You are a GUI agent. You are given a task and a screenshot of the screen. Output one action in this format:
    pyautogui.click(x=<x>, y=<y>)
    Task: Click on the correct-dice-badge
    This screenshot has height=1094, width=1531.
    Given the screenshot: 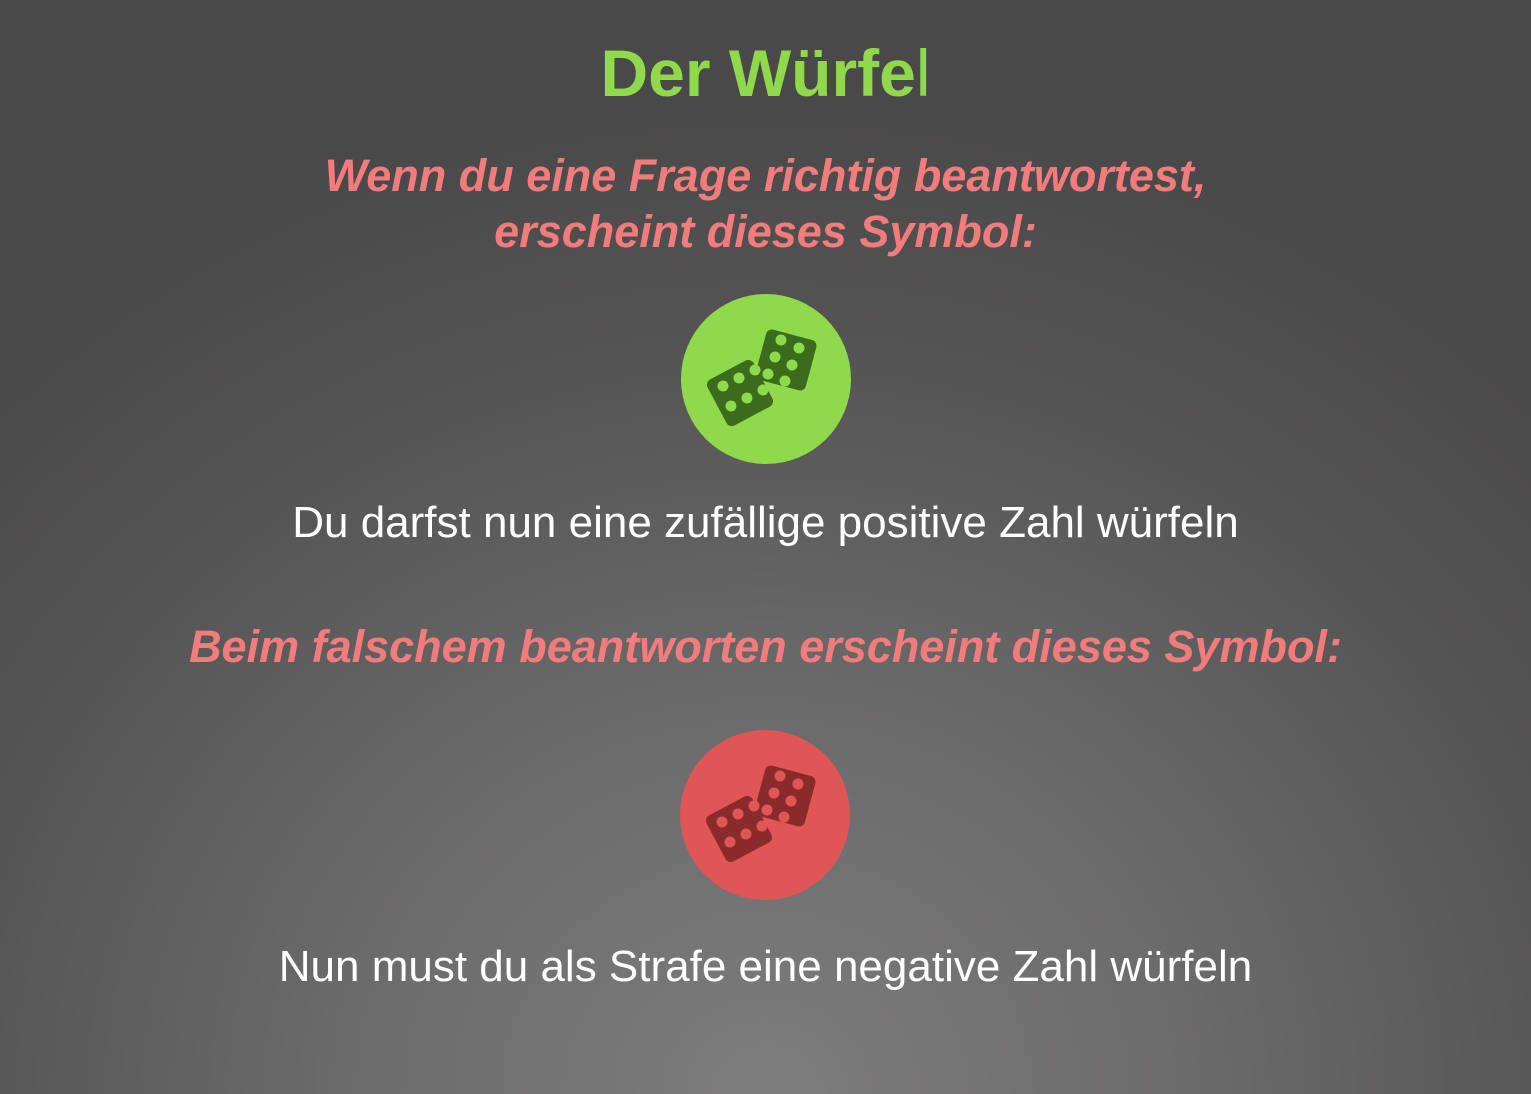 What is the action you would take?
    pyautogui.click(x=766, y=379)
    